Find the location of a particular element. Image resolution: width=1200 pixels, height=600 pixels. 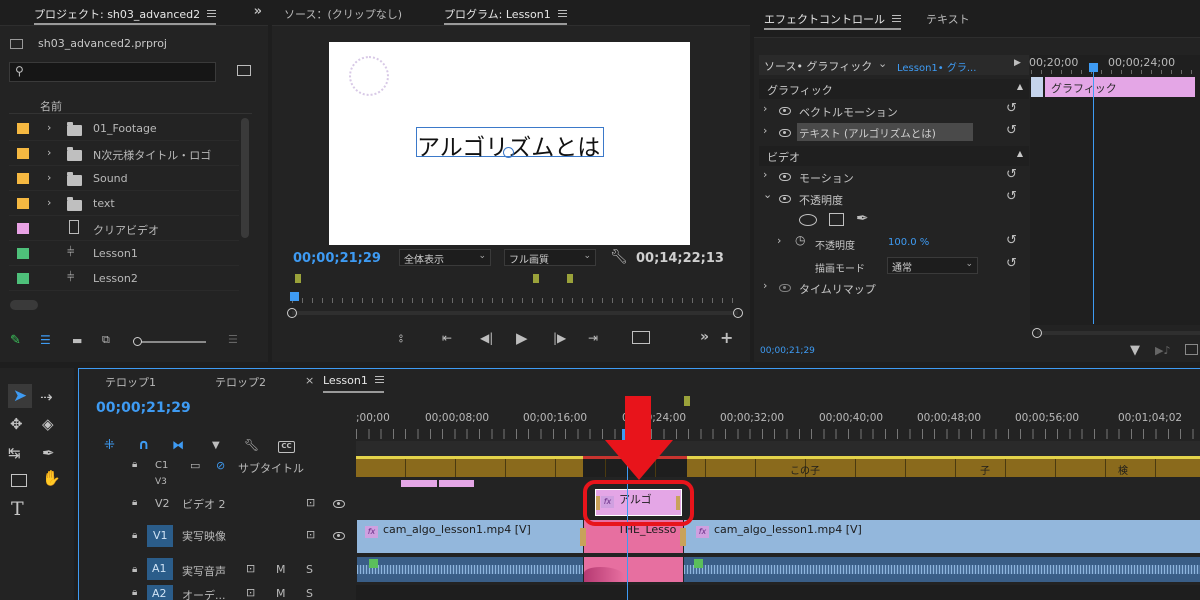

timeline-ruler is located at coordinates (778, 434).